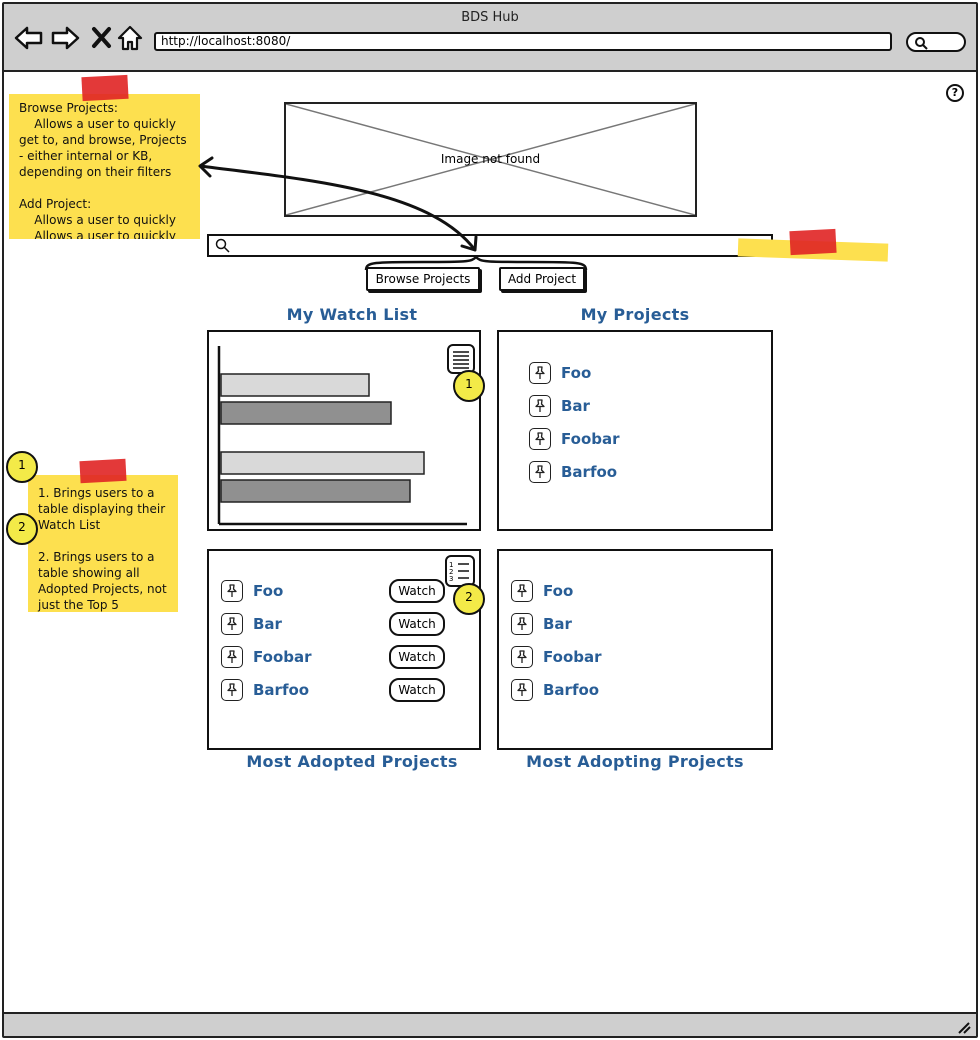 The width and height of the screenshot is (980, 1040). Describe the element at coordinates (102, 589) in the screenshot. I see `note-line: Adopted Projects, not` at that location.